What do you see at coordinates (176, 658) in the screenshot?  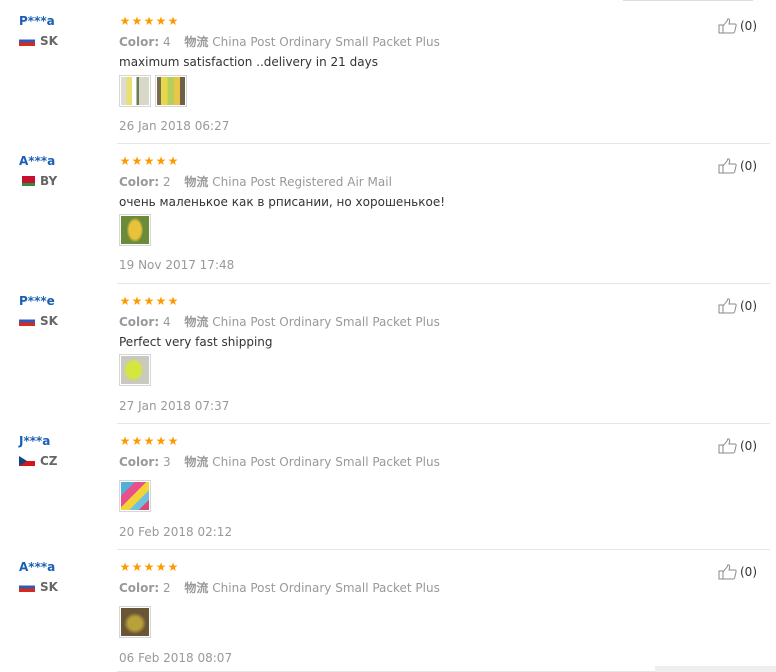 I see `review-date: 06 Feb 2018 08:07` at bounding box center [176, 658].